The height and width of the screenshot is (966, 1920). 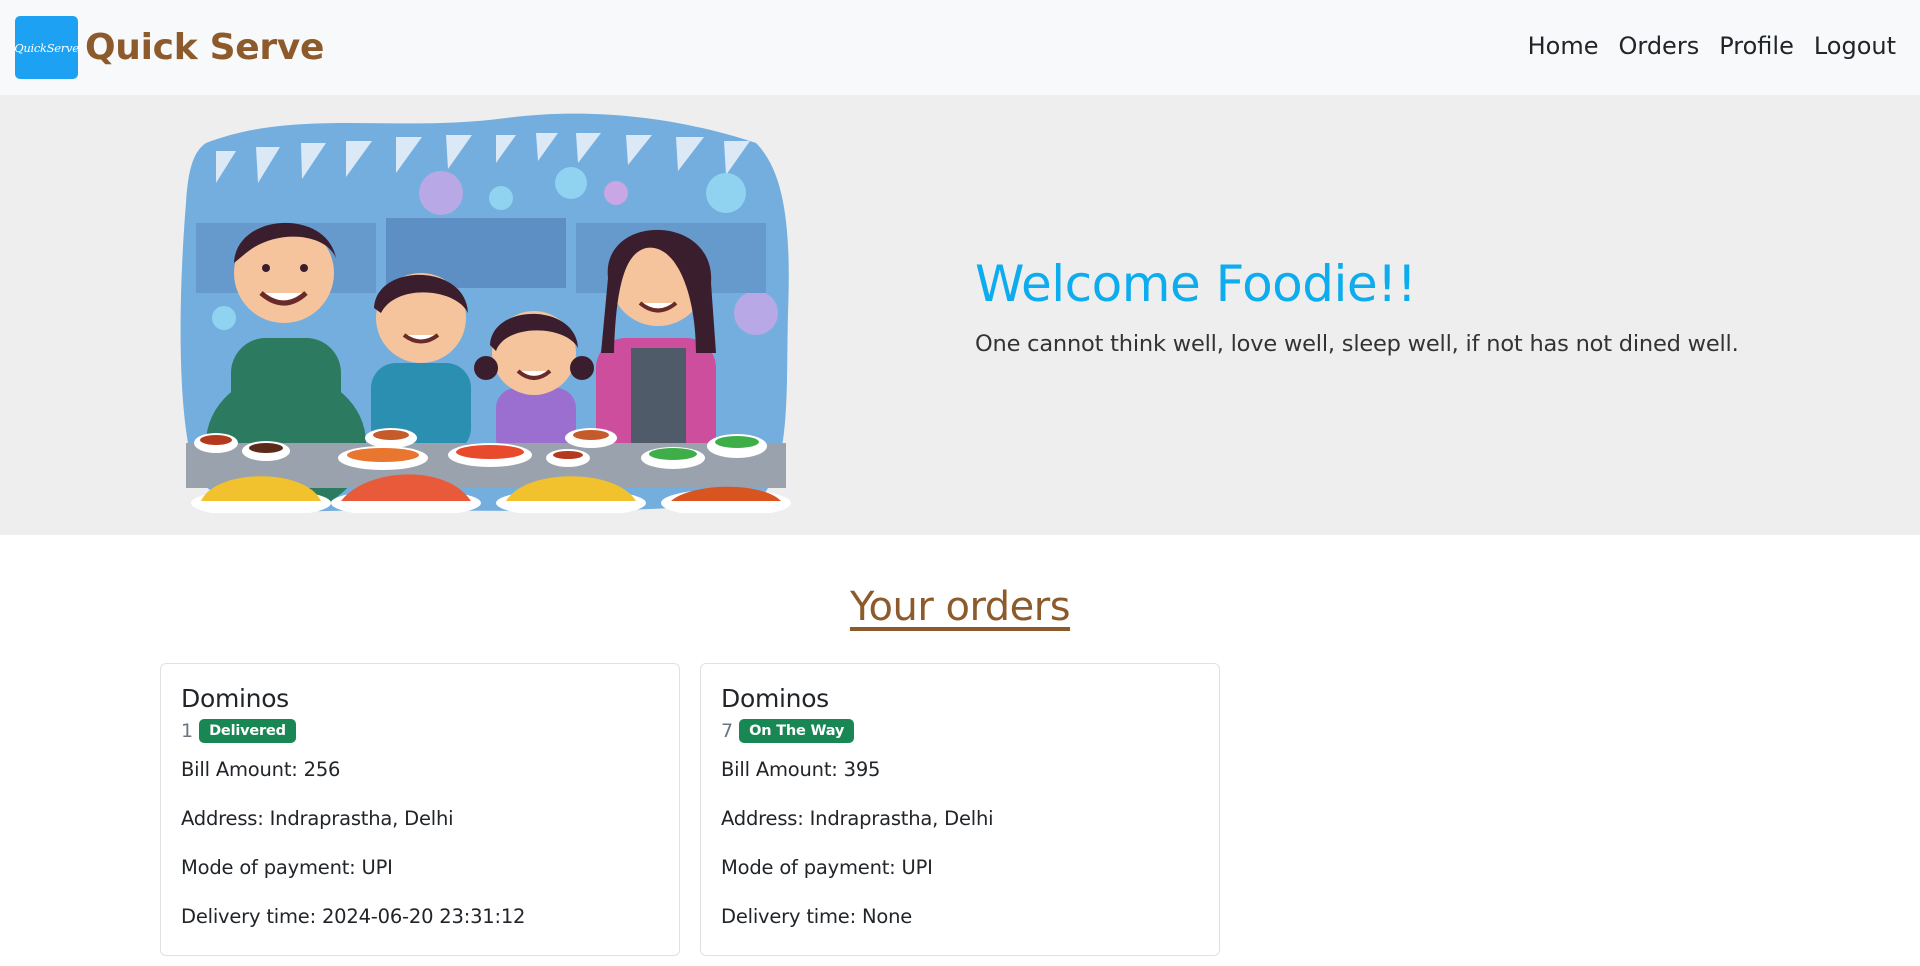 I want to click on nav-link-home: Home, so click(x=1563, y=46).